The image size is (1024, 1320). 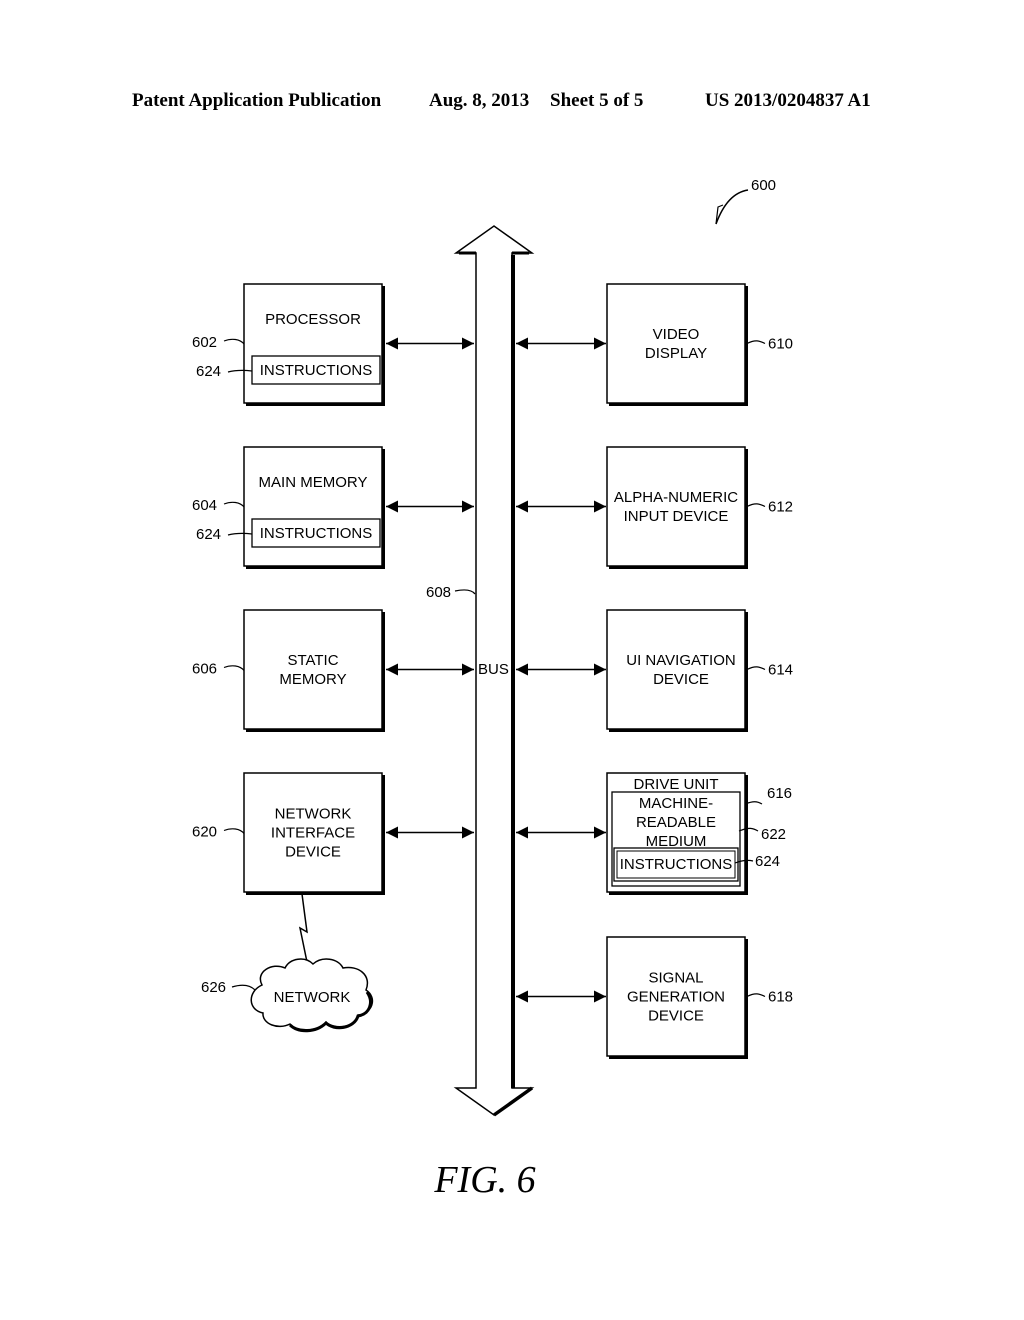 What do you see at coordinates (485, 1180) in the screenshot?
I see `figure-caption: FIG. 6` at bounding box center [485, 1180].